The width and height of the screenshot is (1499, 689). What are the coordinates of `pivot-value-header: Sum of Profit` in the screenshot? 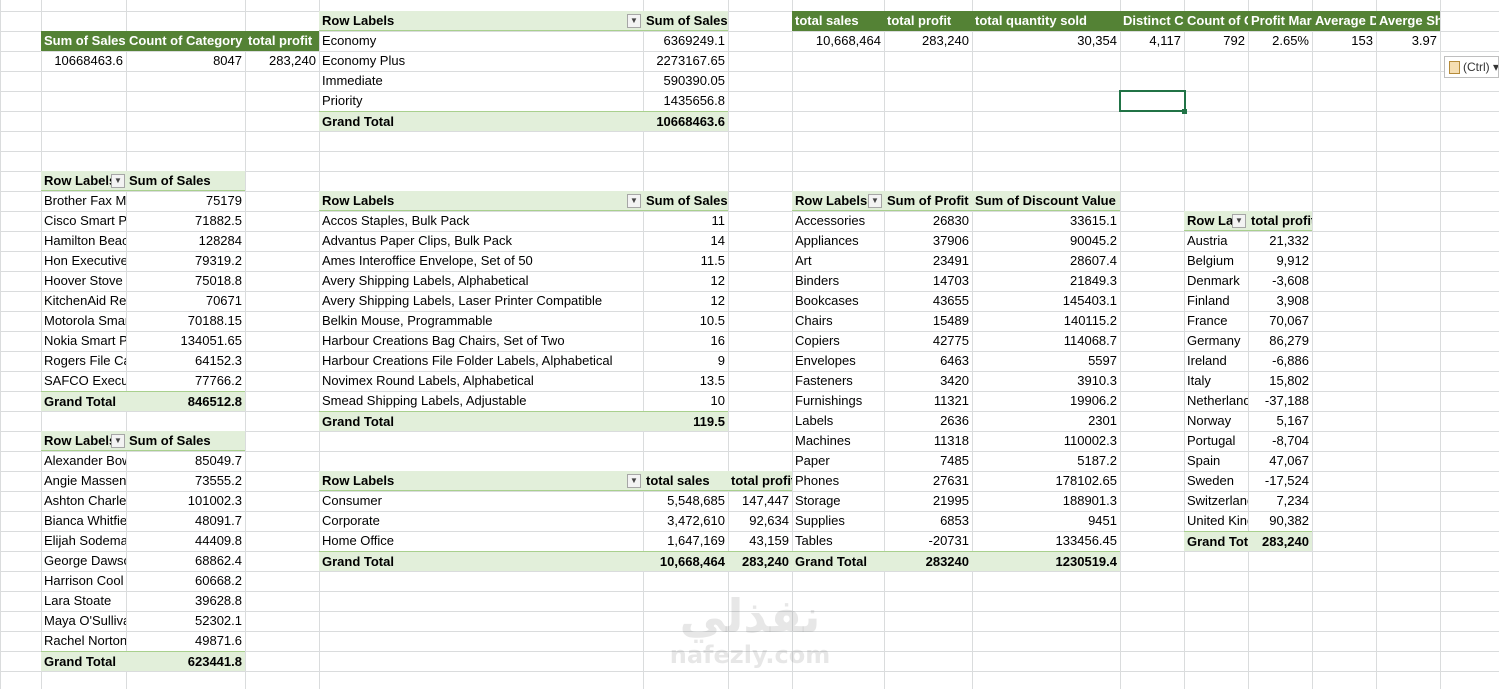 It's located at (928, 201).